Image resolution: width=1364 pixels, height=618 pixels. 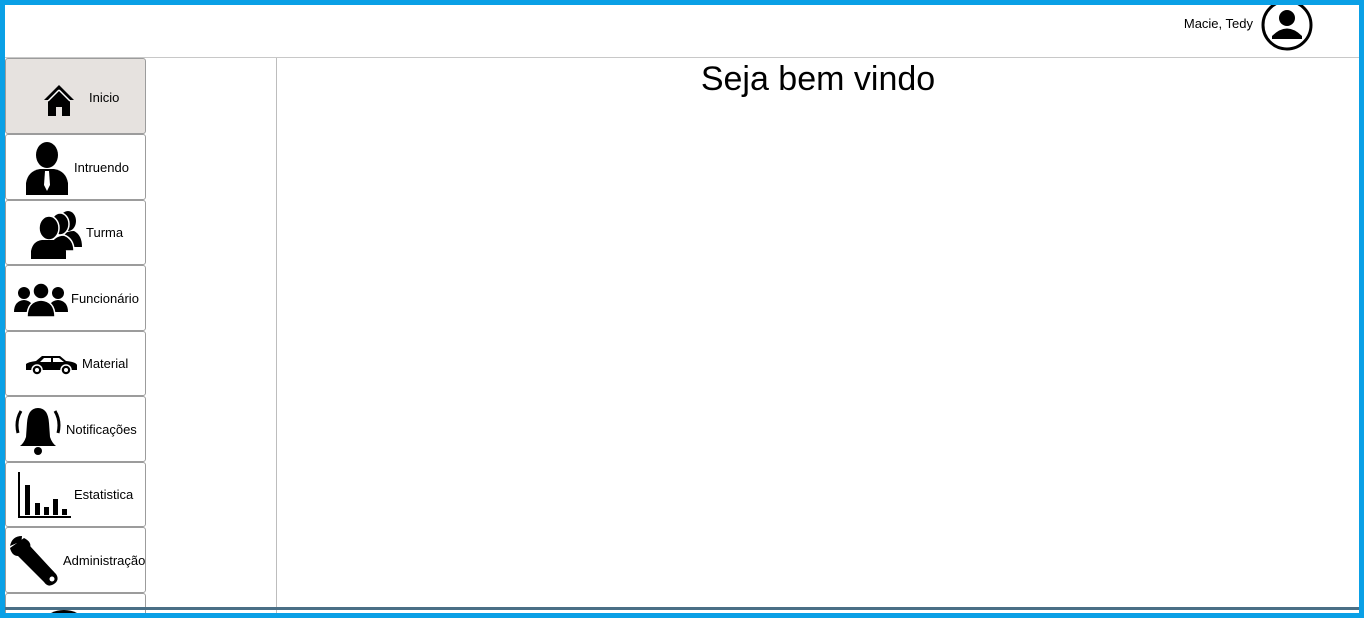 What do you see at coordinates (34, 561) in the screenshot?
I see `wrench-icon` at bounding box center [34, 561].